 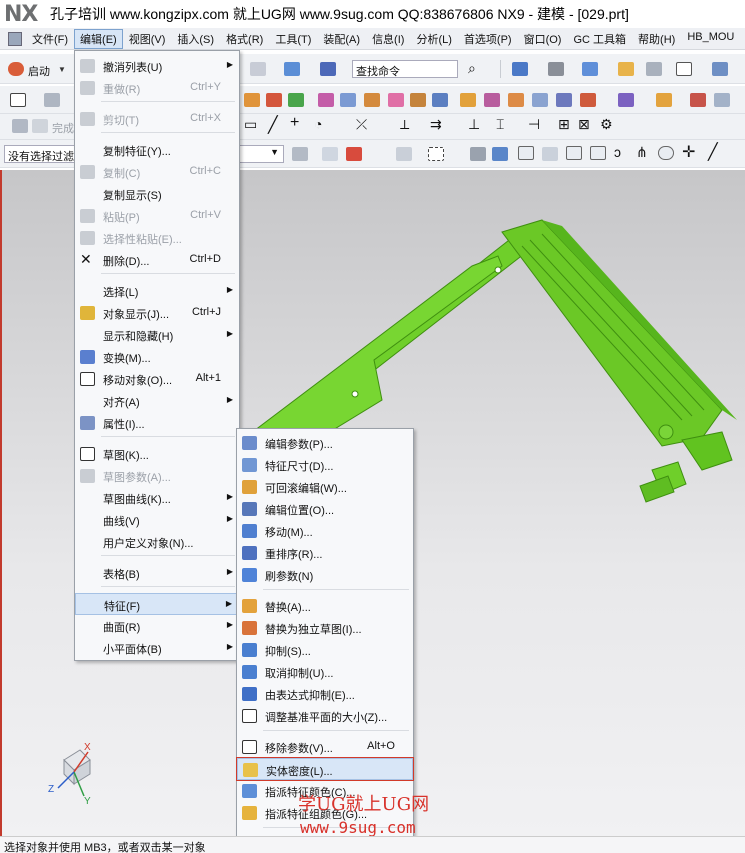 I want to click on edit-menu-item: 选择(L) ▶, so click(x=157, y=291).